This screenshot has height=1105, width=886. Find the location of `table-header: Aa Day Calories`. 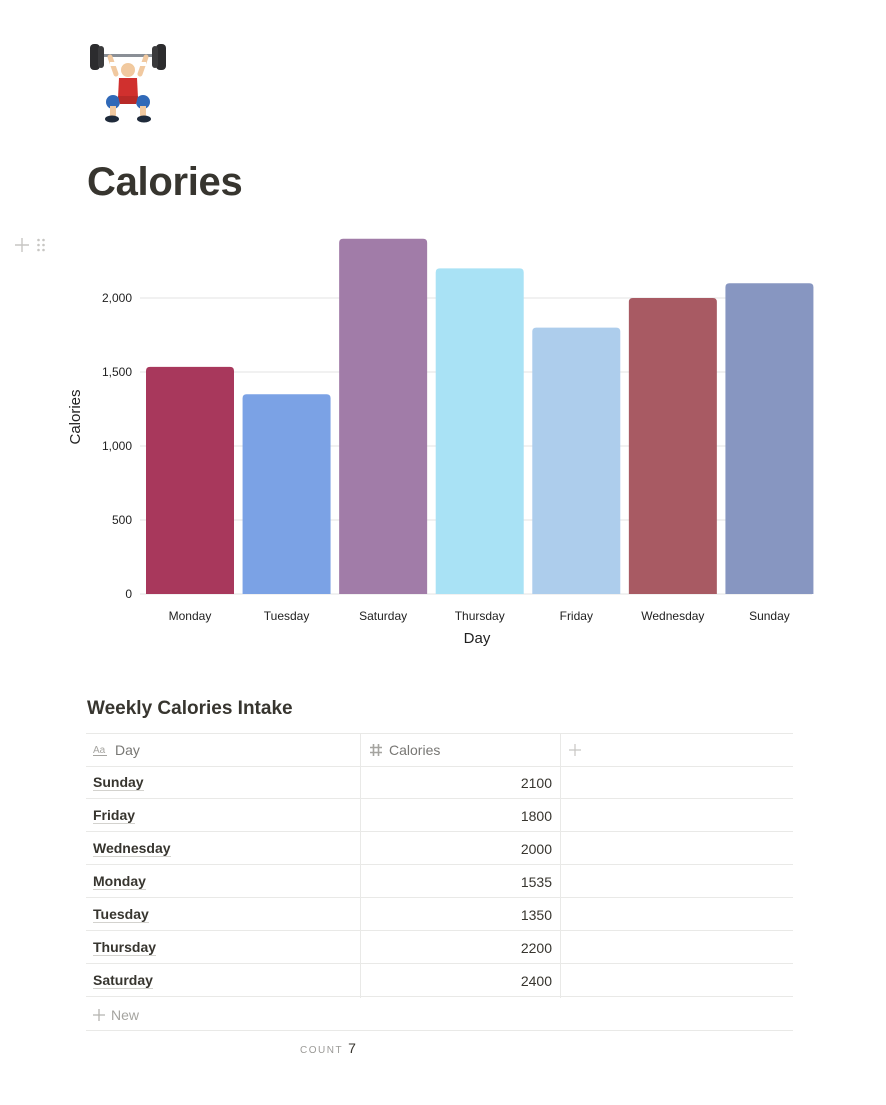

table-header: Aa Day Calories is located at coordinates (439, 749).